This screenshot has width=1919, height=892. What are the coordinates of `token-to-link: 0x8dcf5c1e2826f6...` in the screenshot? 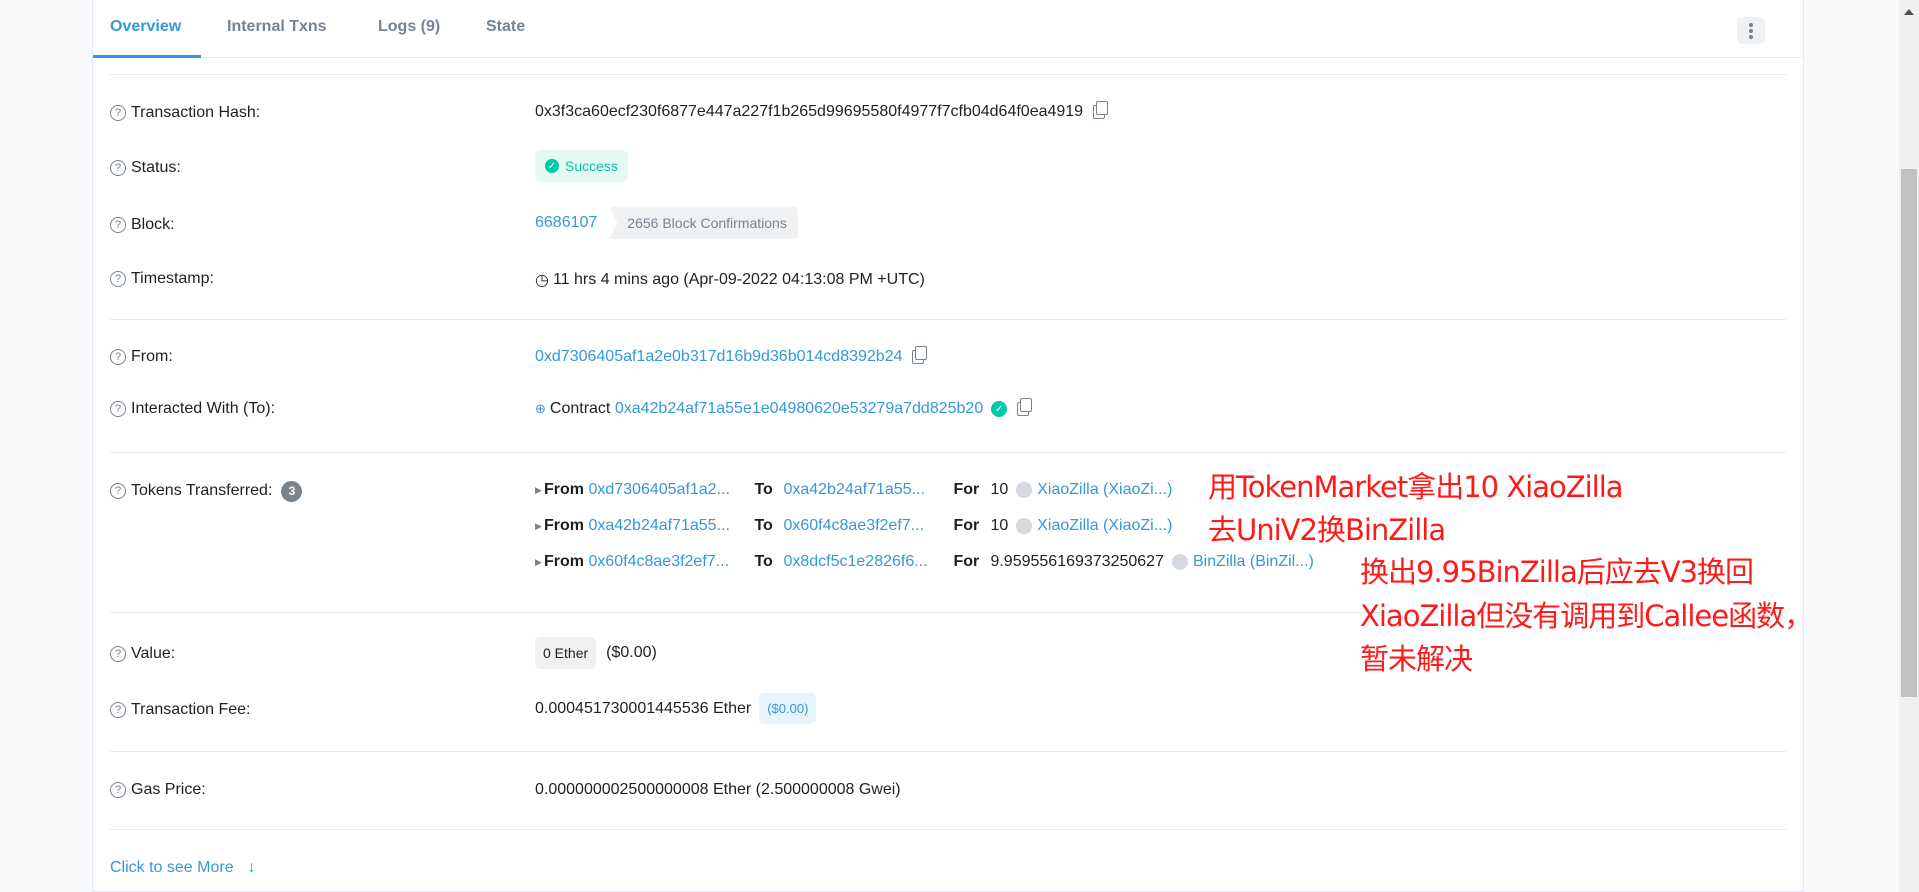 It's located at (868, 562).